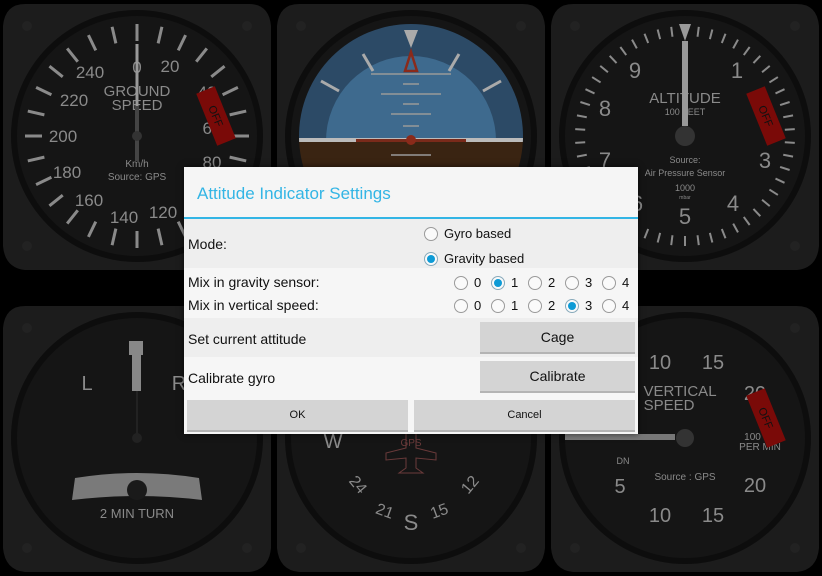 The image size is (822, 576). What do you see at coordinates (635, 70) in the screenshot?
I see `alt-tick-9: 9` at bounding box center [635, 70].